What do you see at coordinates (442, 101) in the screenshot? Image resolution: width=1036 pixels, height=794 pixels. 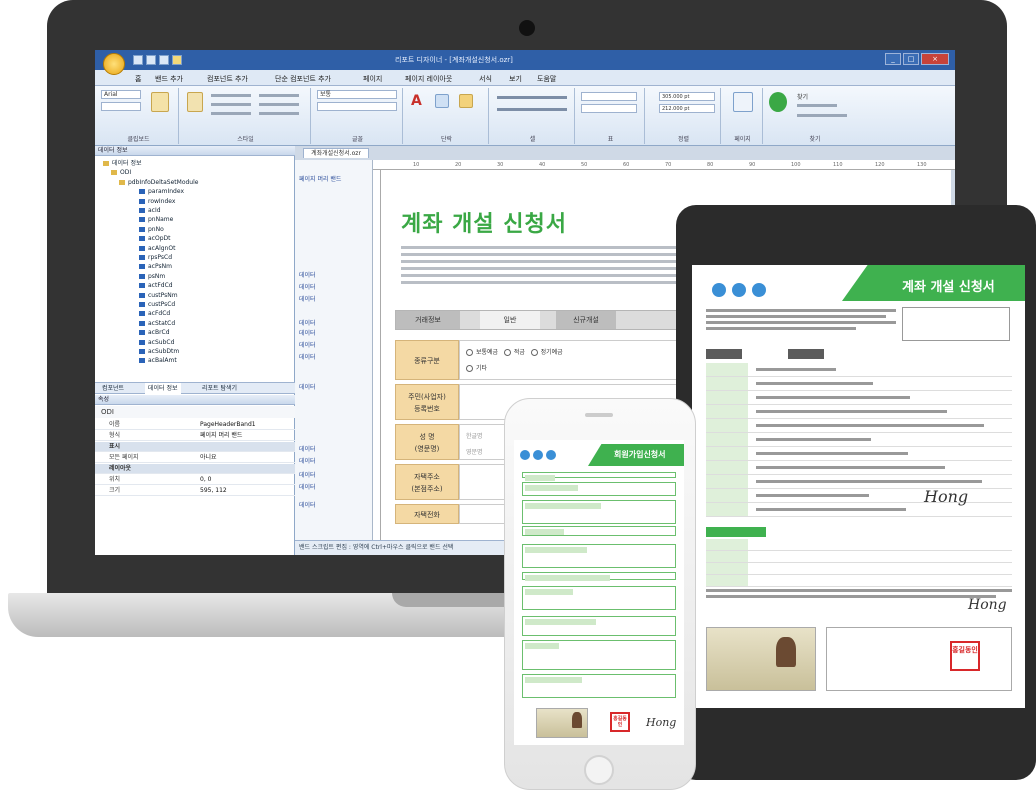 I see `fill-color-icon` at bounding box center [442, 101].